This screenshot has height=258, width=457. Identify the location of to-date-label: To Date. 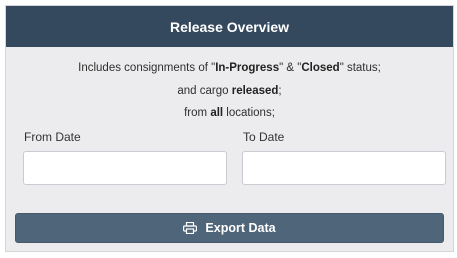
(264, 137).